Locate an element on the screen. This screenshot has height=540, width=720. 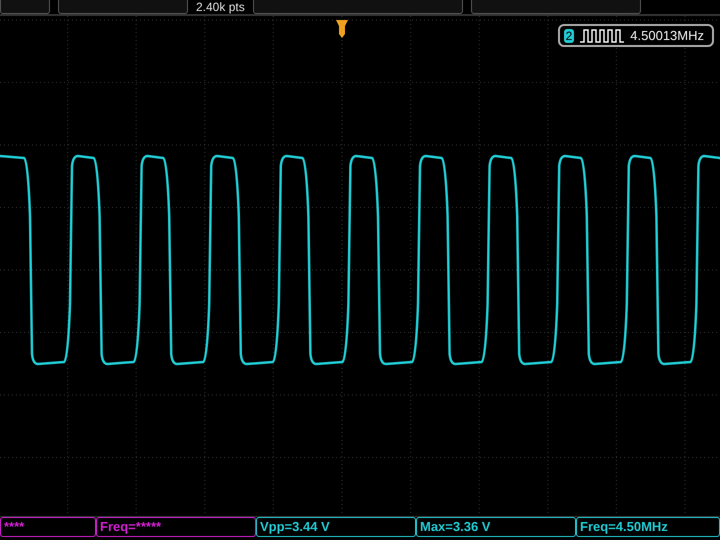
panel-box is located at coordinates (25, 7).